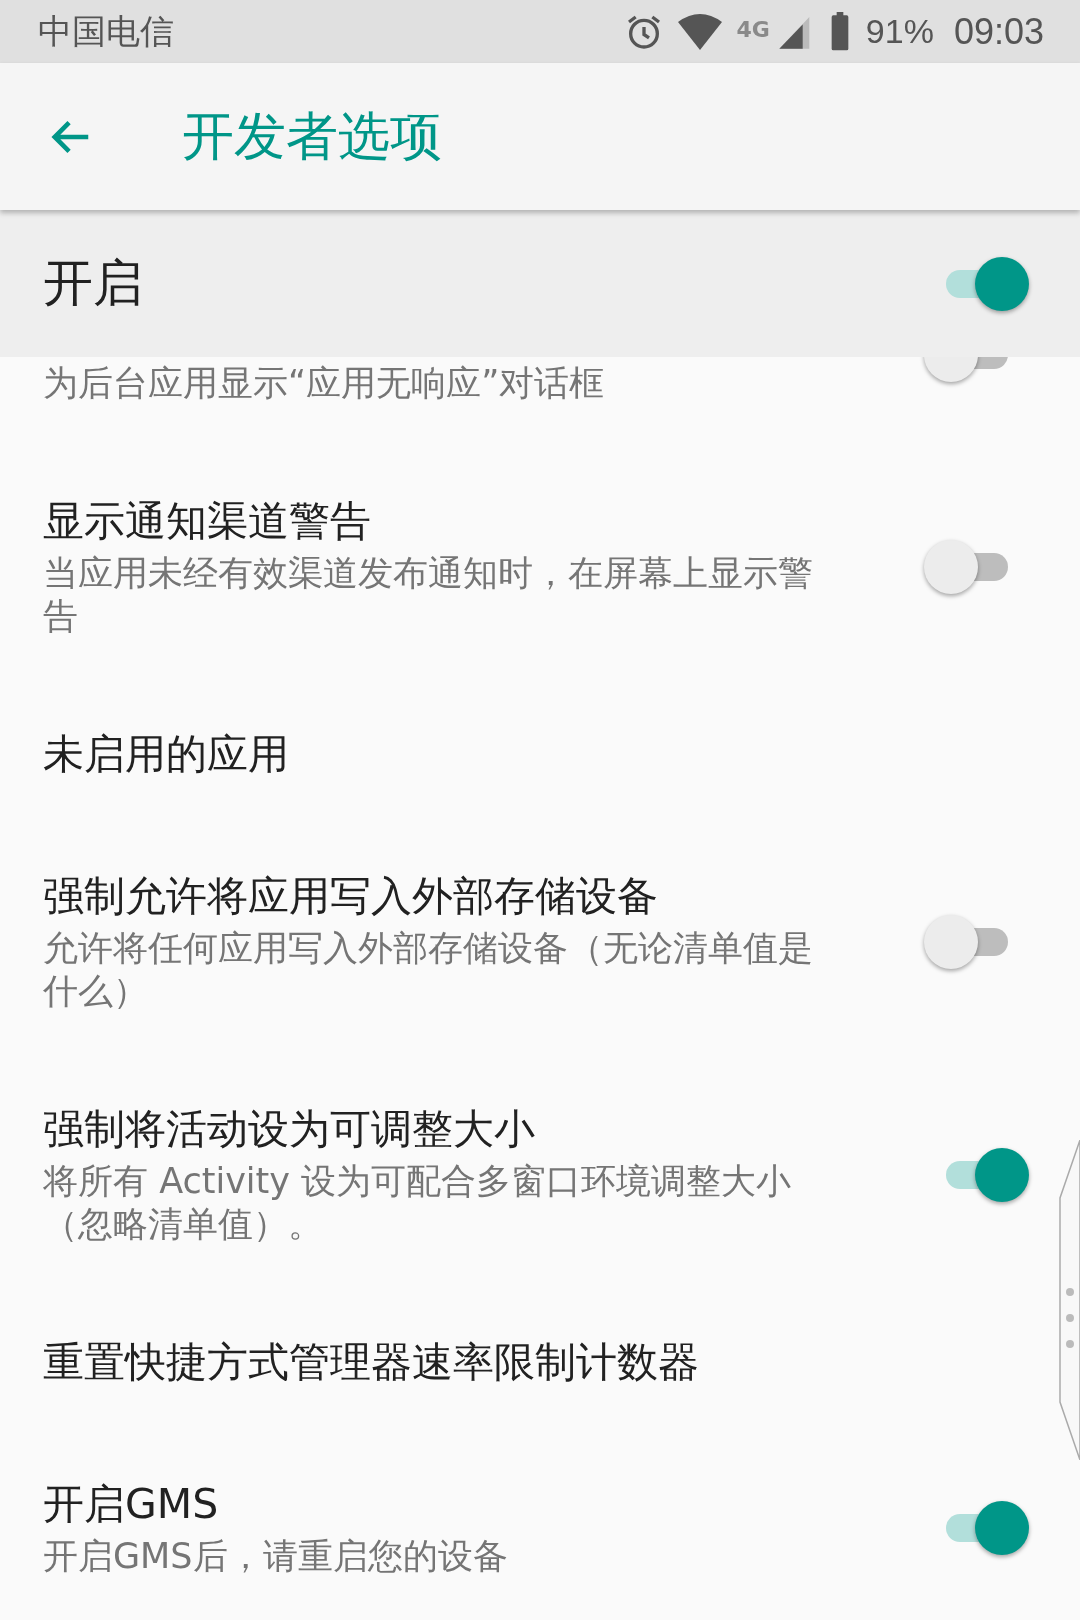 Image resolution: width=1080 pixels, height=1620 pixels. What do you see at coordinates (93, 283) in the screenshot?
I see `master-switch-label: 开启` at bounding box center [93, 283].